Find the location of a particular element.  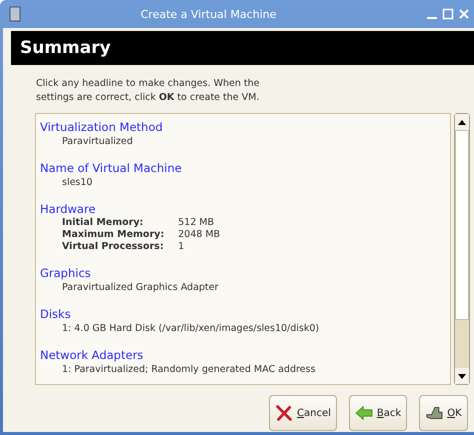

section-link: Graphics is located at coordinates (65, 273).